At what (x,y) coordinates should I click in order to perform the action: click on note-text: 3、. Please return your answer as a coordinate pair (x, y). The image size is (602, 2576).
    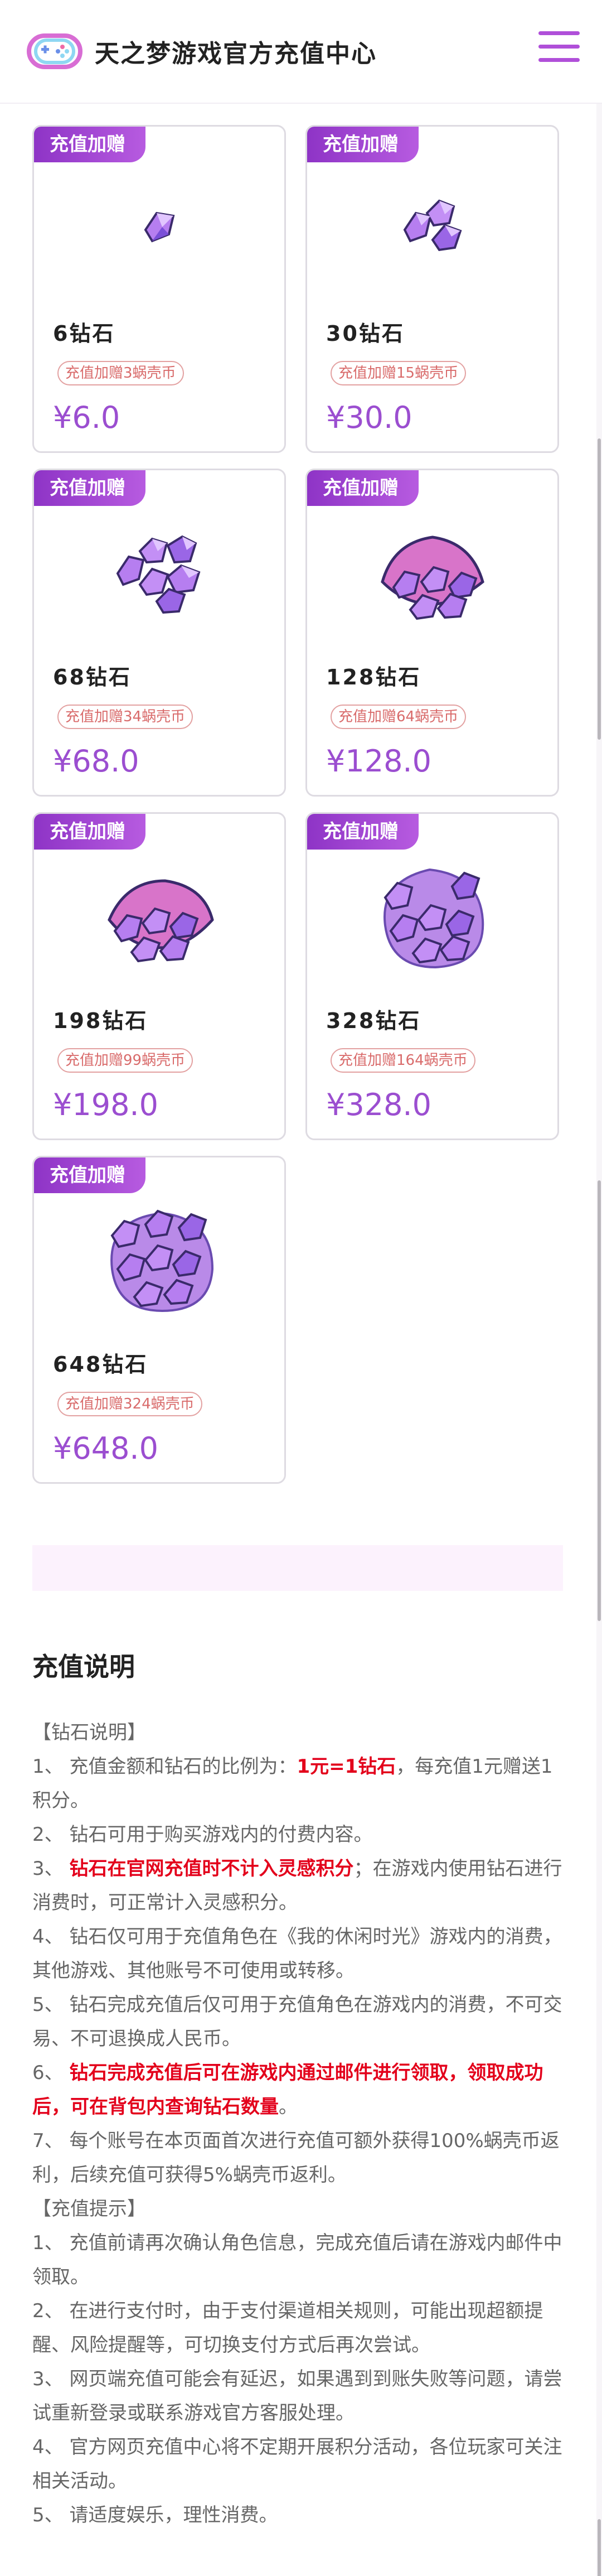
    Looking at the image, I should click on (51, 1869).